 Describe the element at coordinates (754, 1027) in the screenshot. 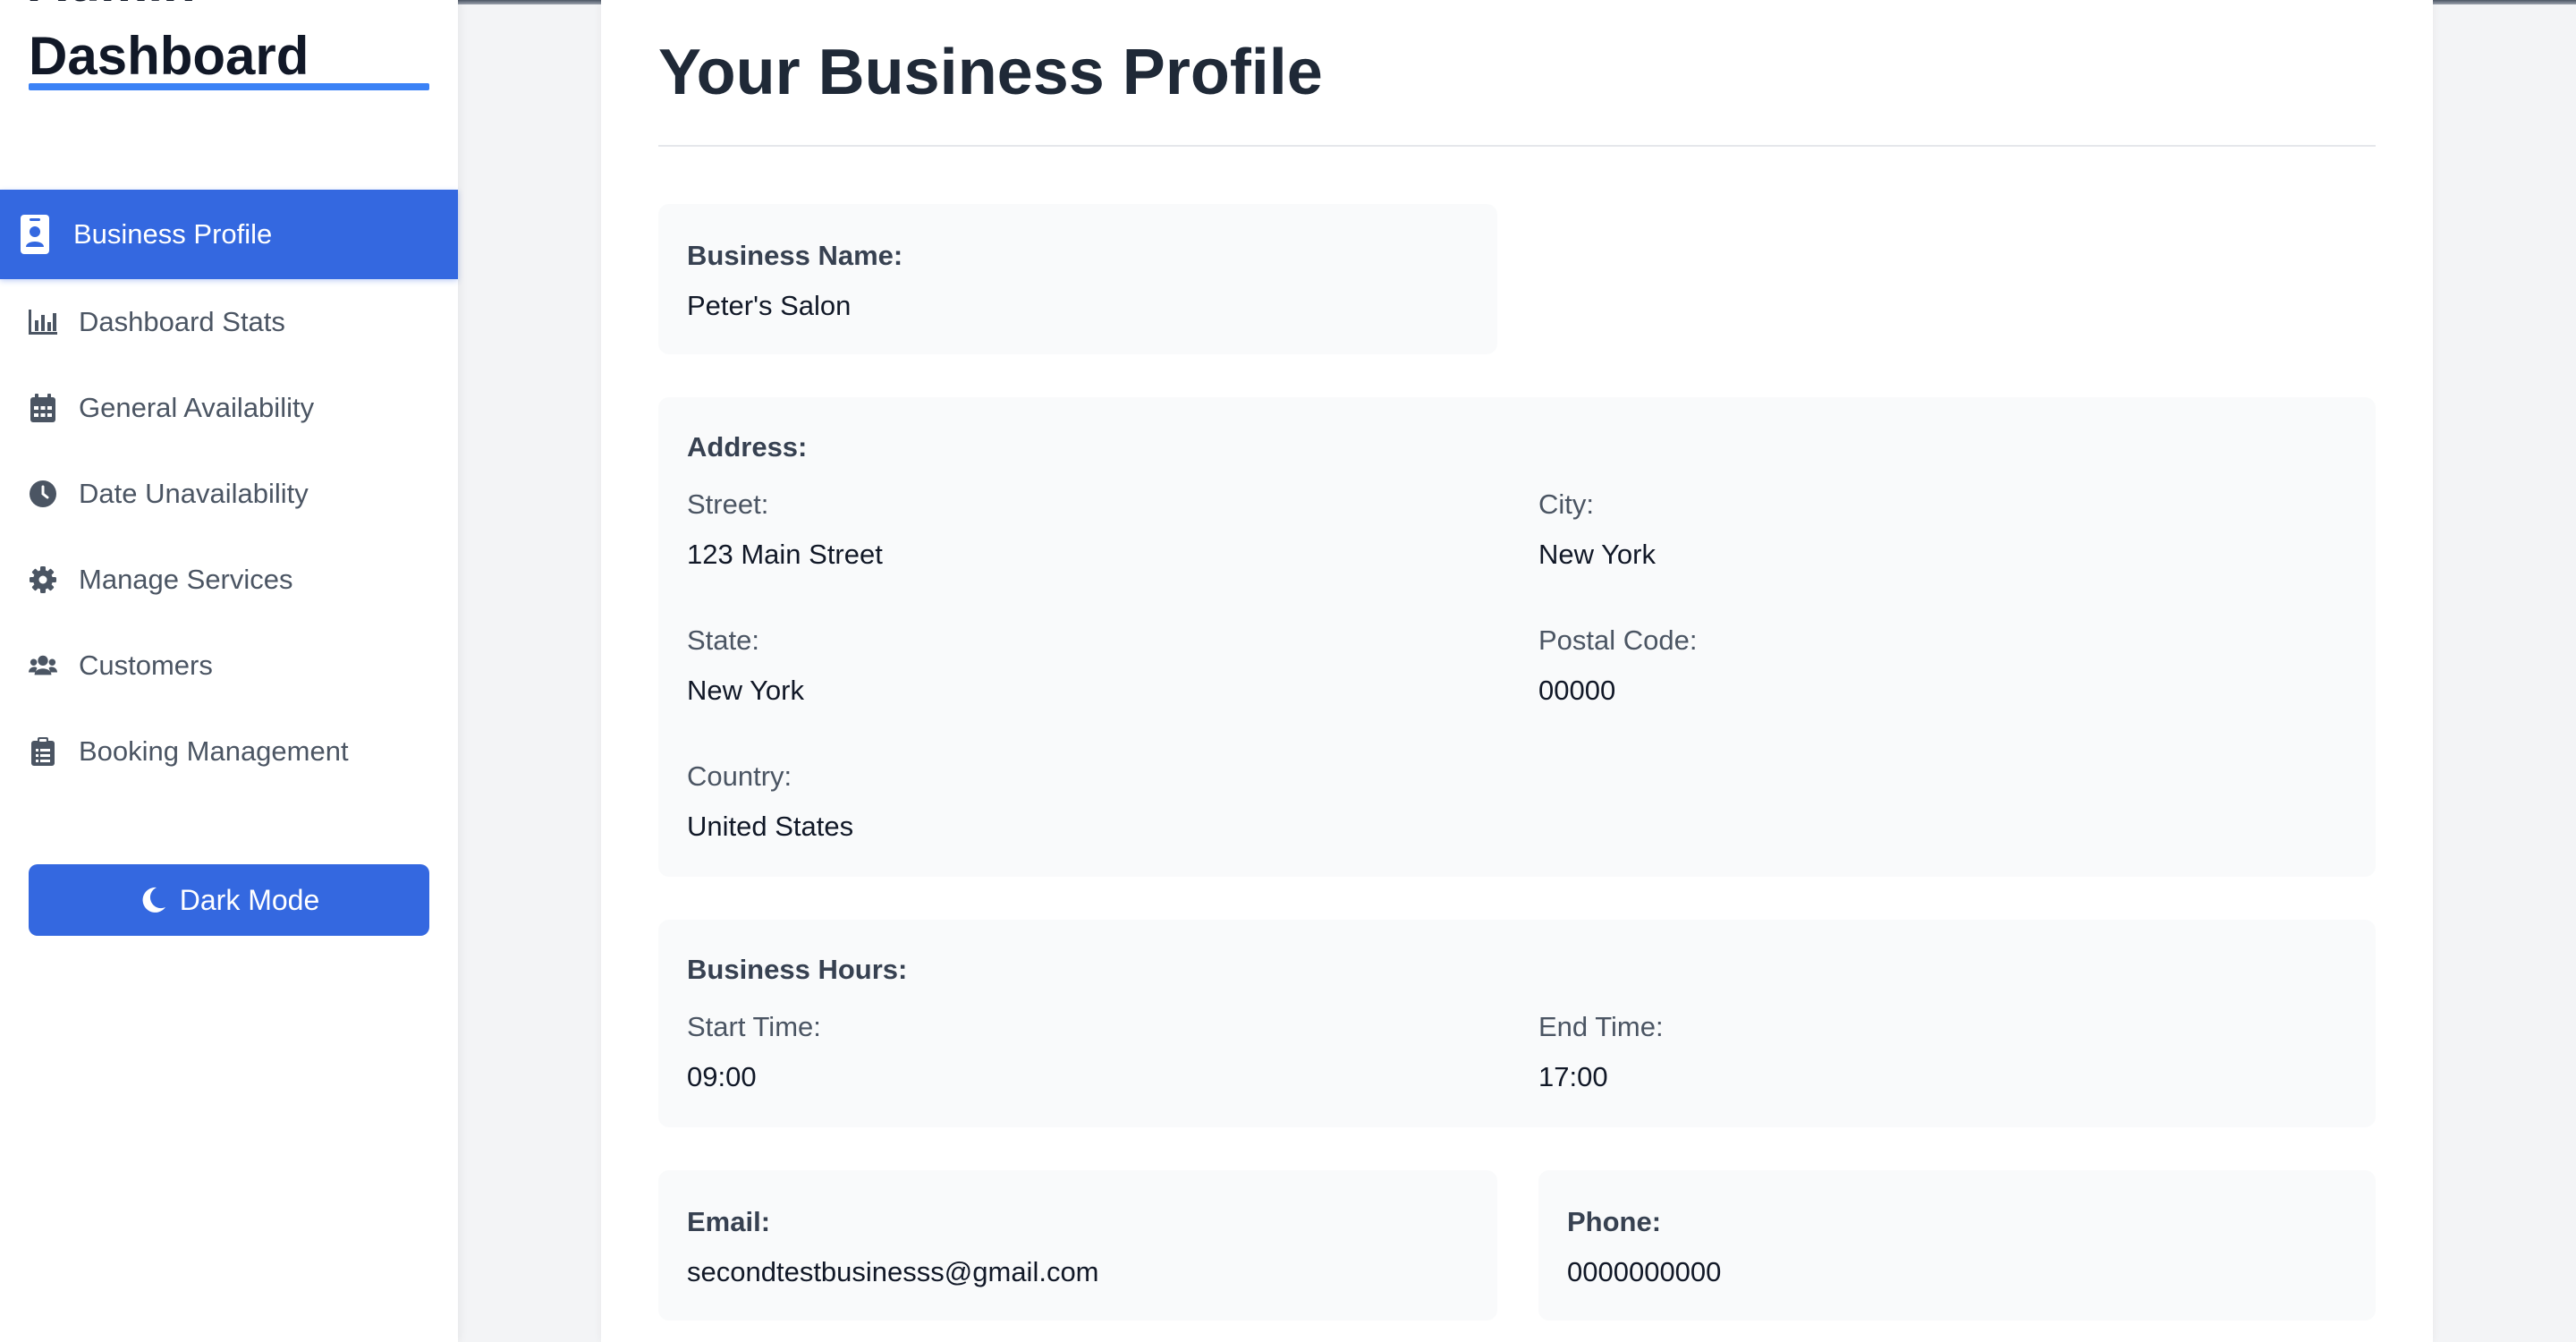

I see `start-time-label: Start Time:` at that location.